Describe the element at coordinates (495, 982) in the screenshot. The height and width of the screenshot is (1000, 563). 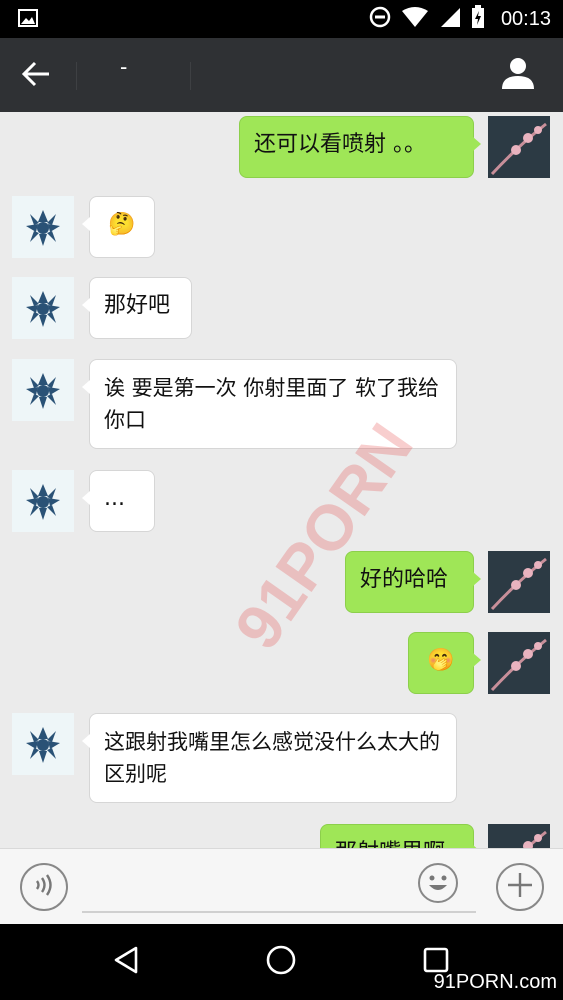
I see `watermark-text-small: 91PORN.com` at that location.